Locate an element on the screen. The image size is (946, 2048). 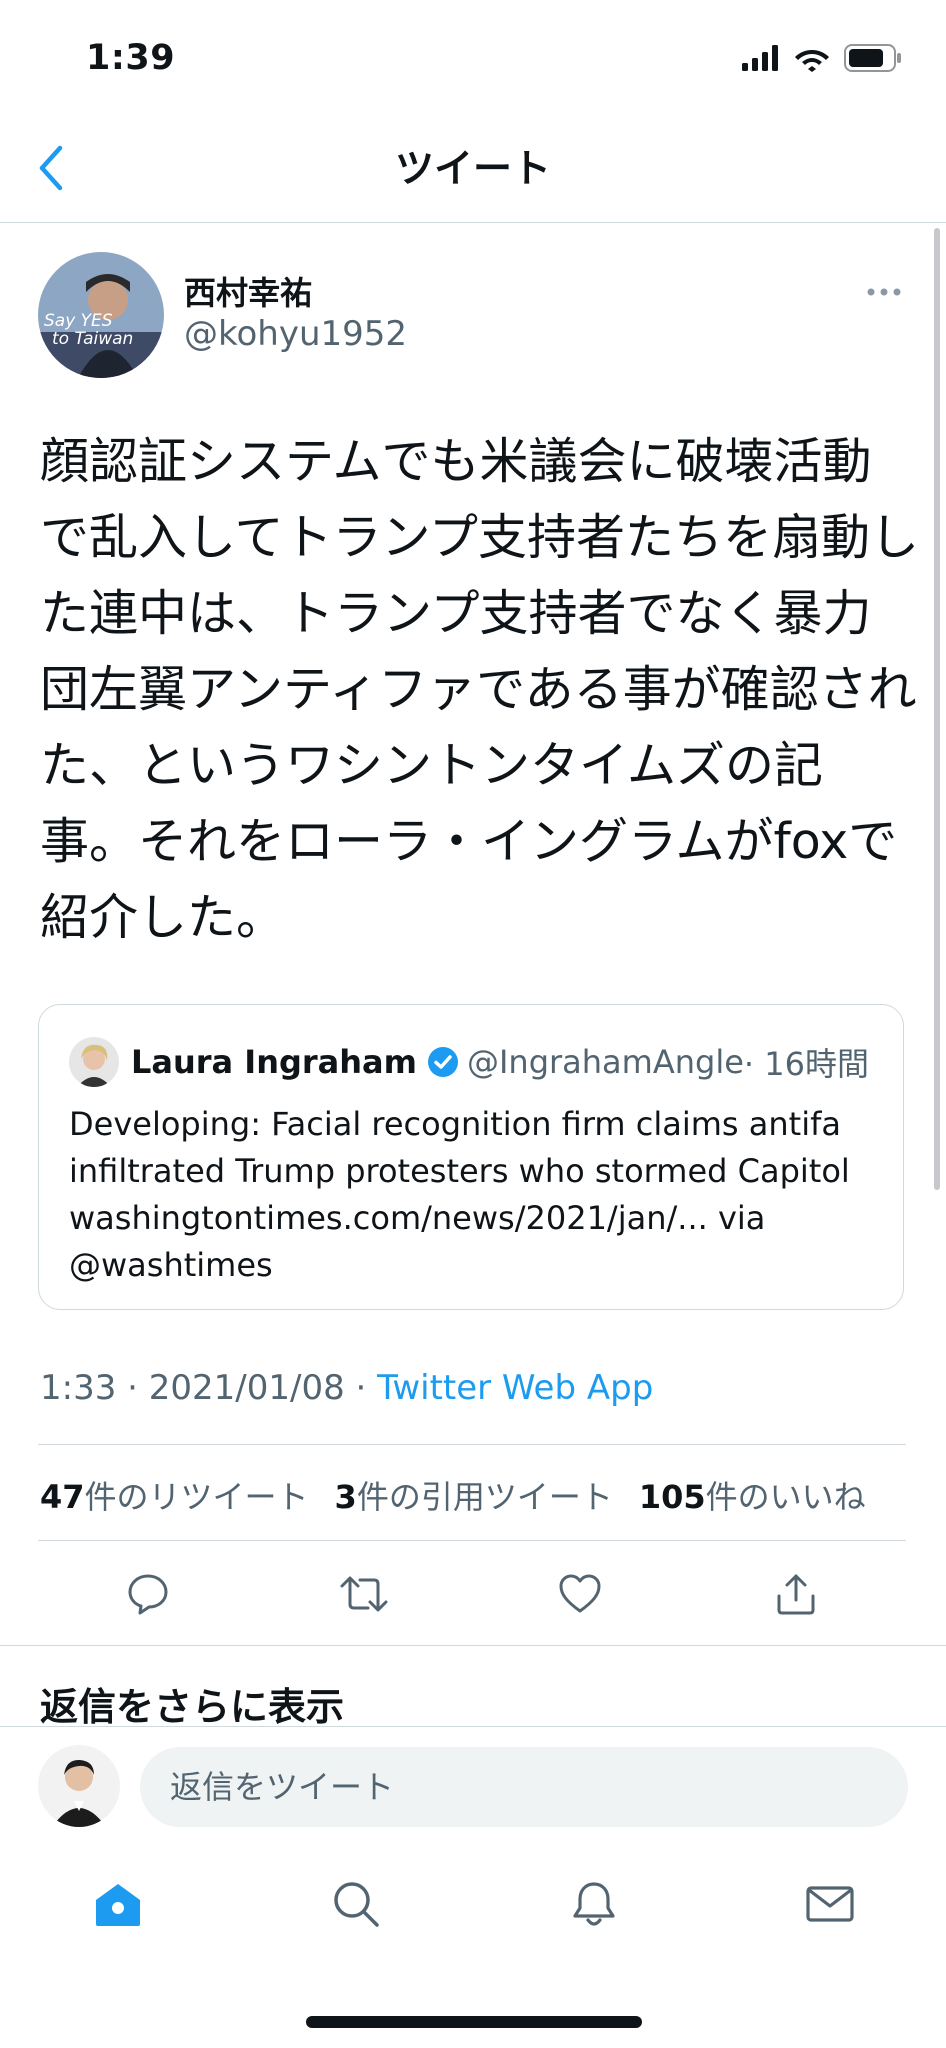
quoted-author-name: Laura Ingraham is located at coordinates (274, 1062).